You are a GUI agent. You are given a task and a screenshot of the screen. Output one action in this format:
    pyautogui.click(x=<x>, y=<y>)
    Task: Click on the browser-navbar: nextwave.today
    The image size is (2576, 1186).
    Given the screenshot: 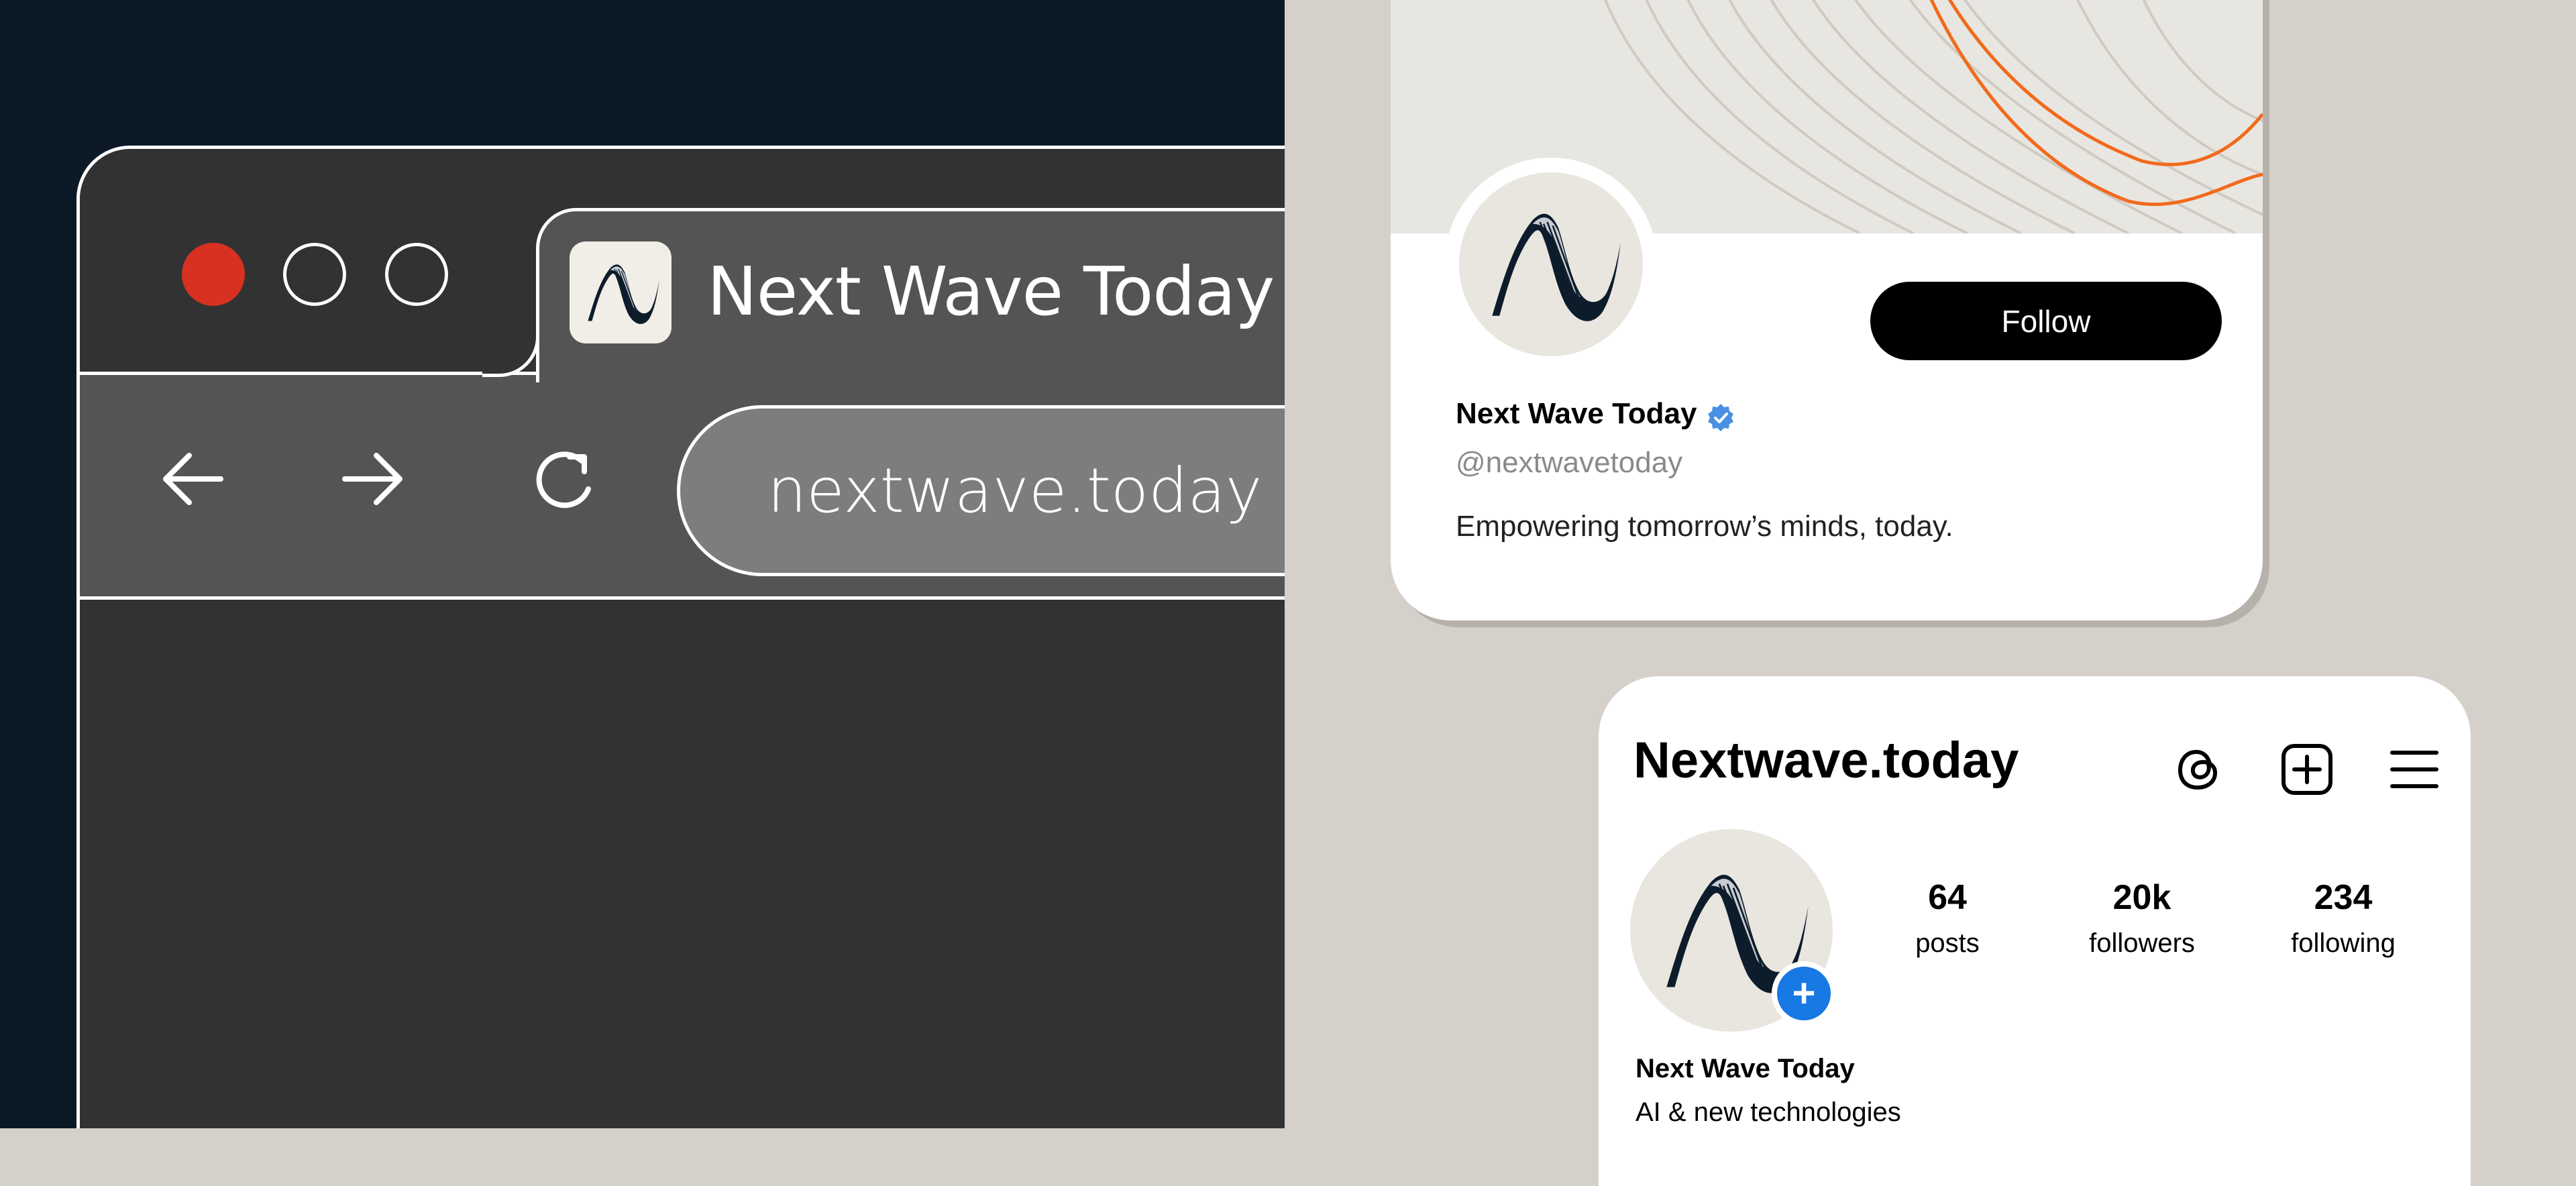 What is the action you would take?
    pyautogui.click(x=682, y=486)
    